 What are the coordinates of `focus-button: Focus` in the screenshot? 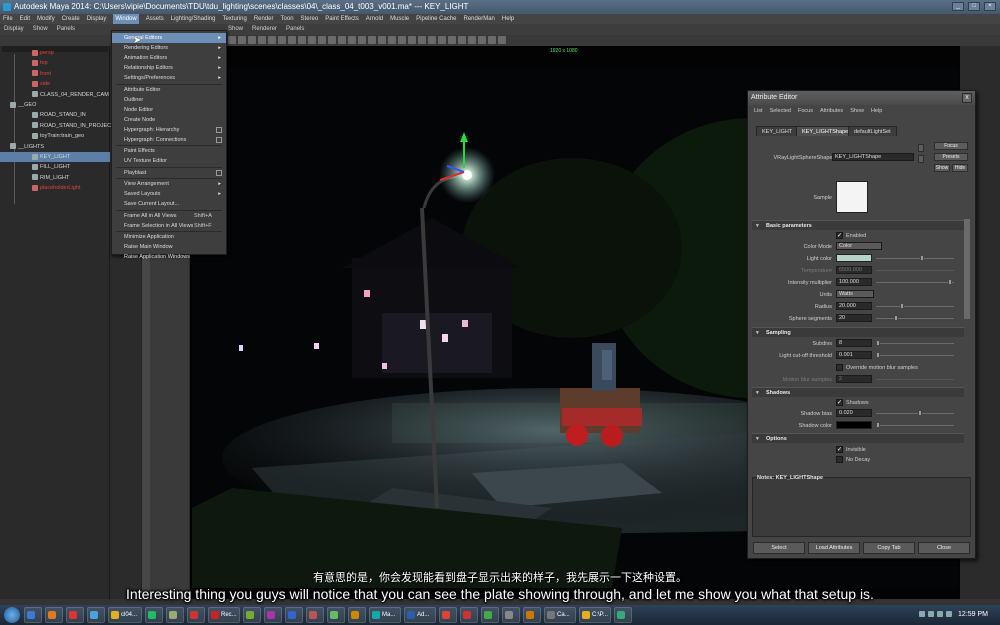 It's located at (951, 146).